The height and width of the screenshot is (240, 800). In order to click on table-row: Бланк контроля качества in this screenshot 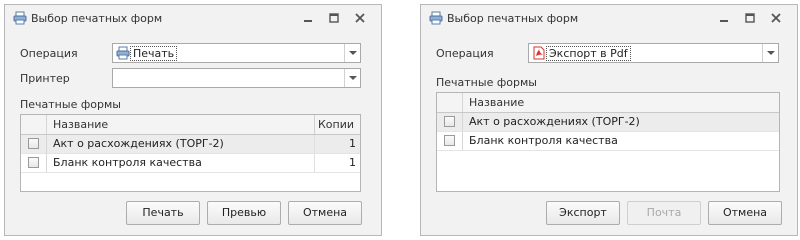, I will do `click(608, 141)`.